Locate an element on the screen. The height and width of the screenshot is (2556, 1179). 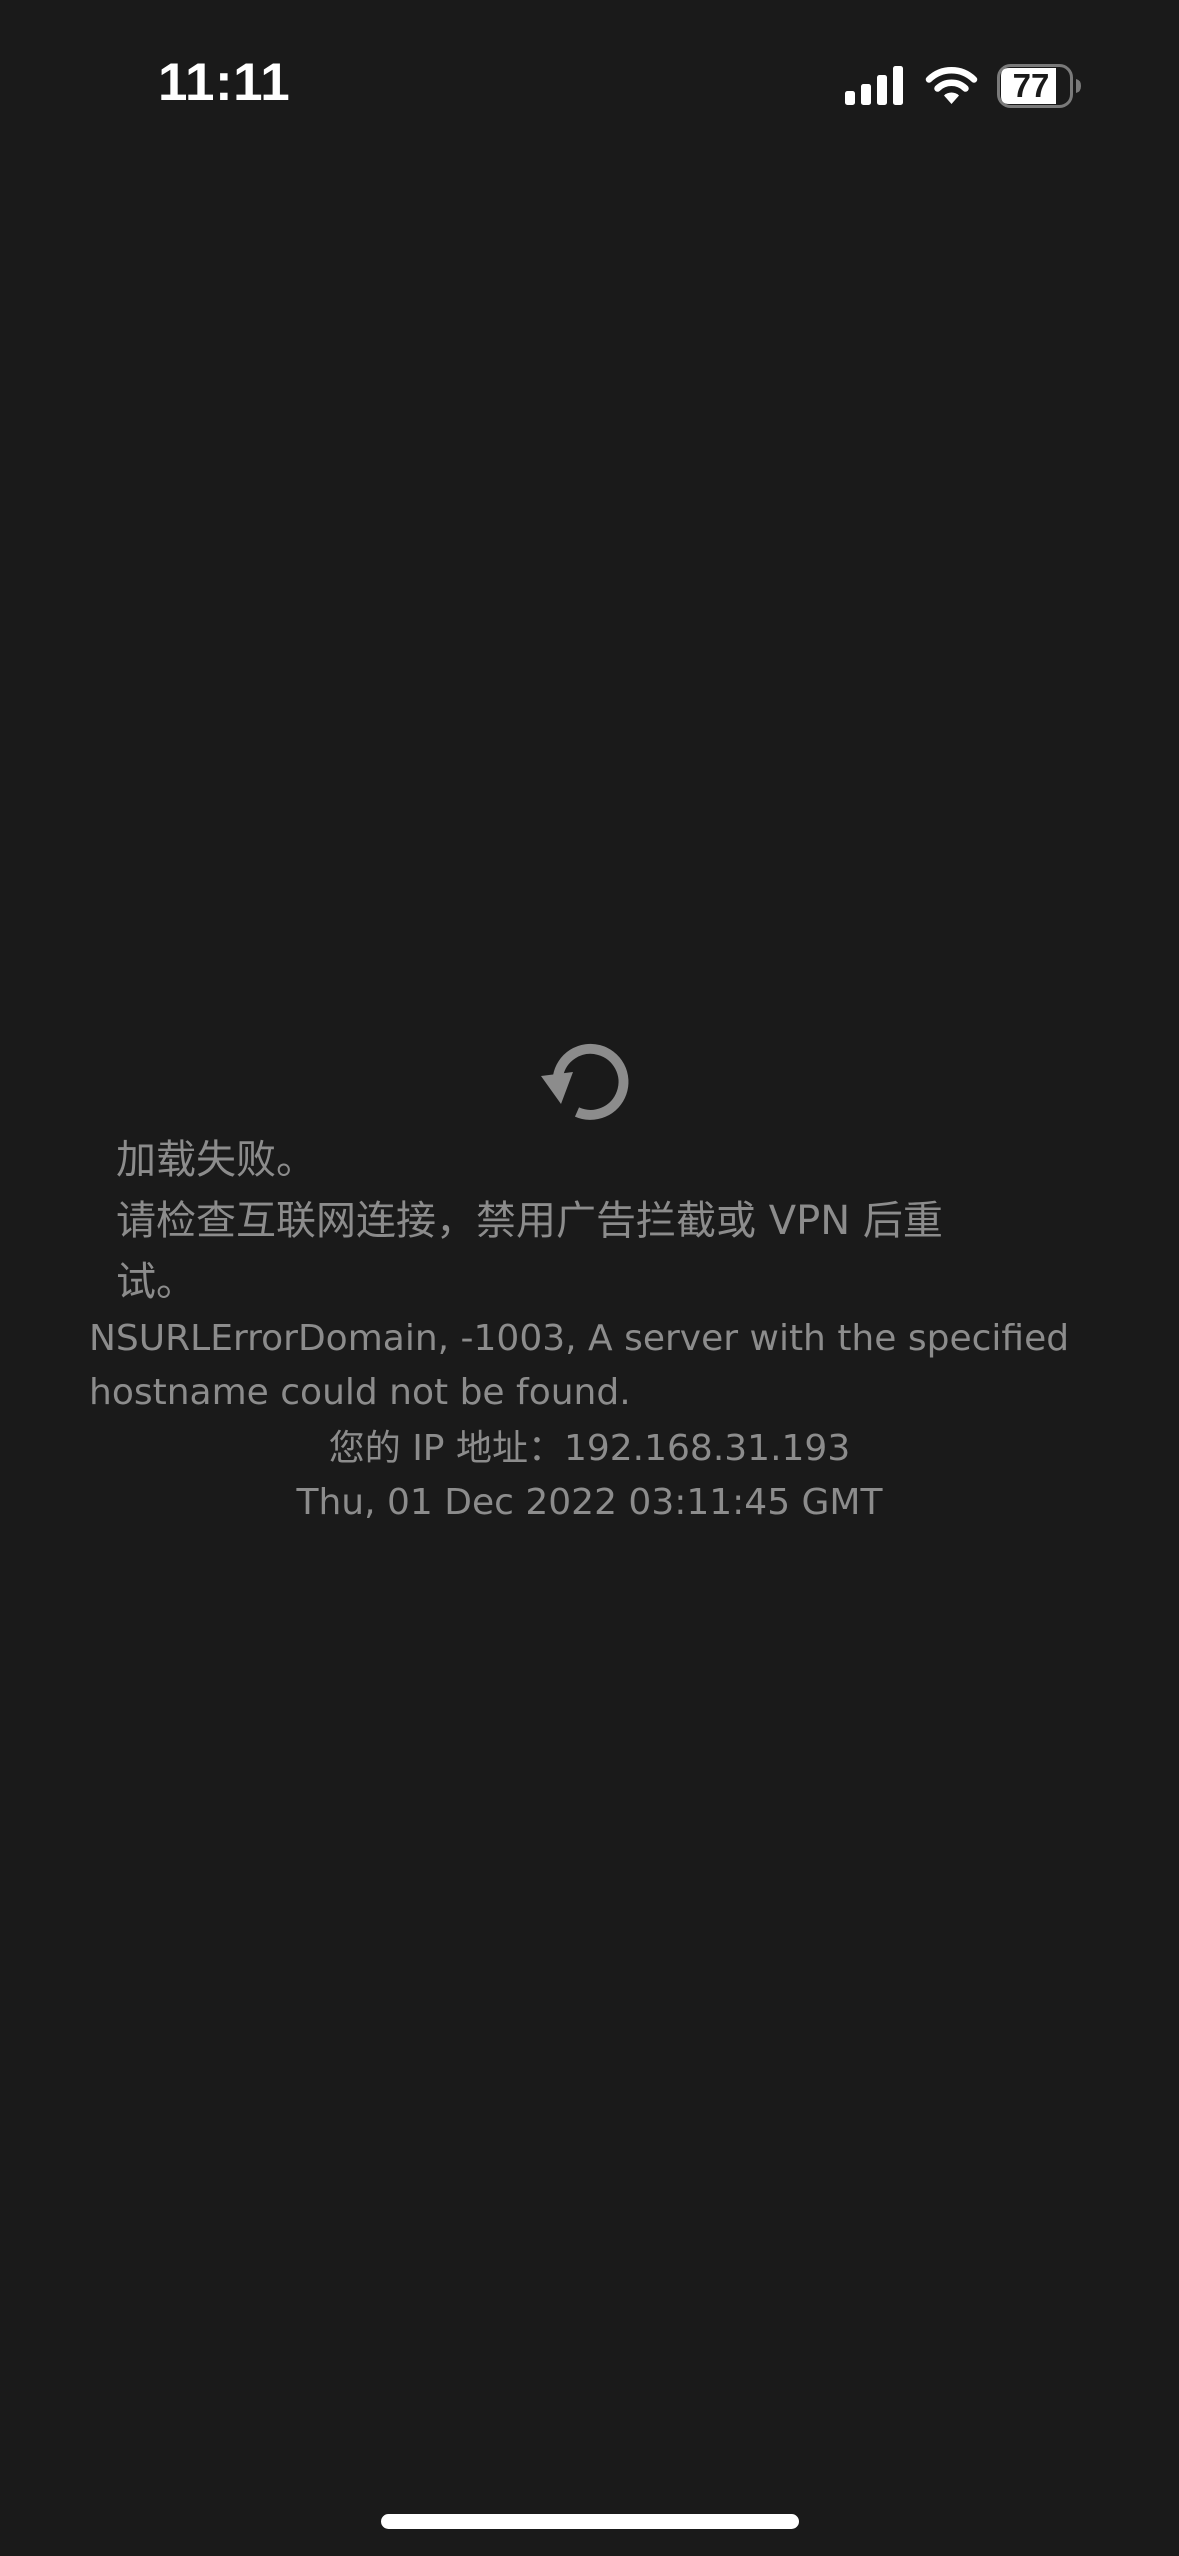
ip-address: 您的 IP 地址：192.168.31.193 is located at coordinates (589, 1448).